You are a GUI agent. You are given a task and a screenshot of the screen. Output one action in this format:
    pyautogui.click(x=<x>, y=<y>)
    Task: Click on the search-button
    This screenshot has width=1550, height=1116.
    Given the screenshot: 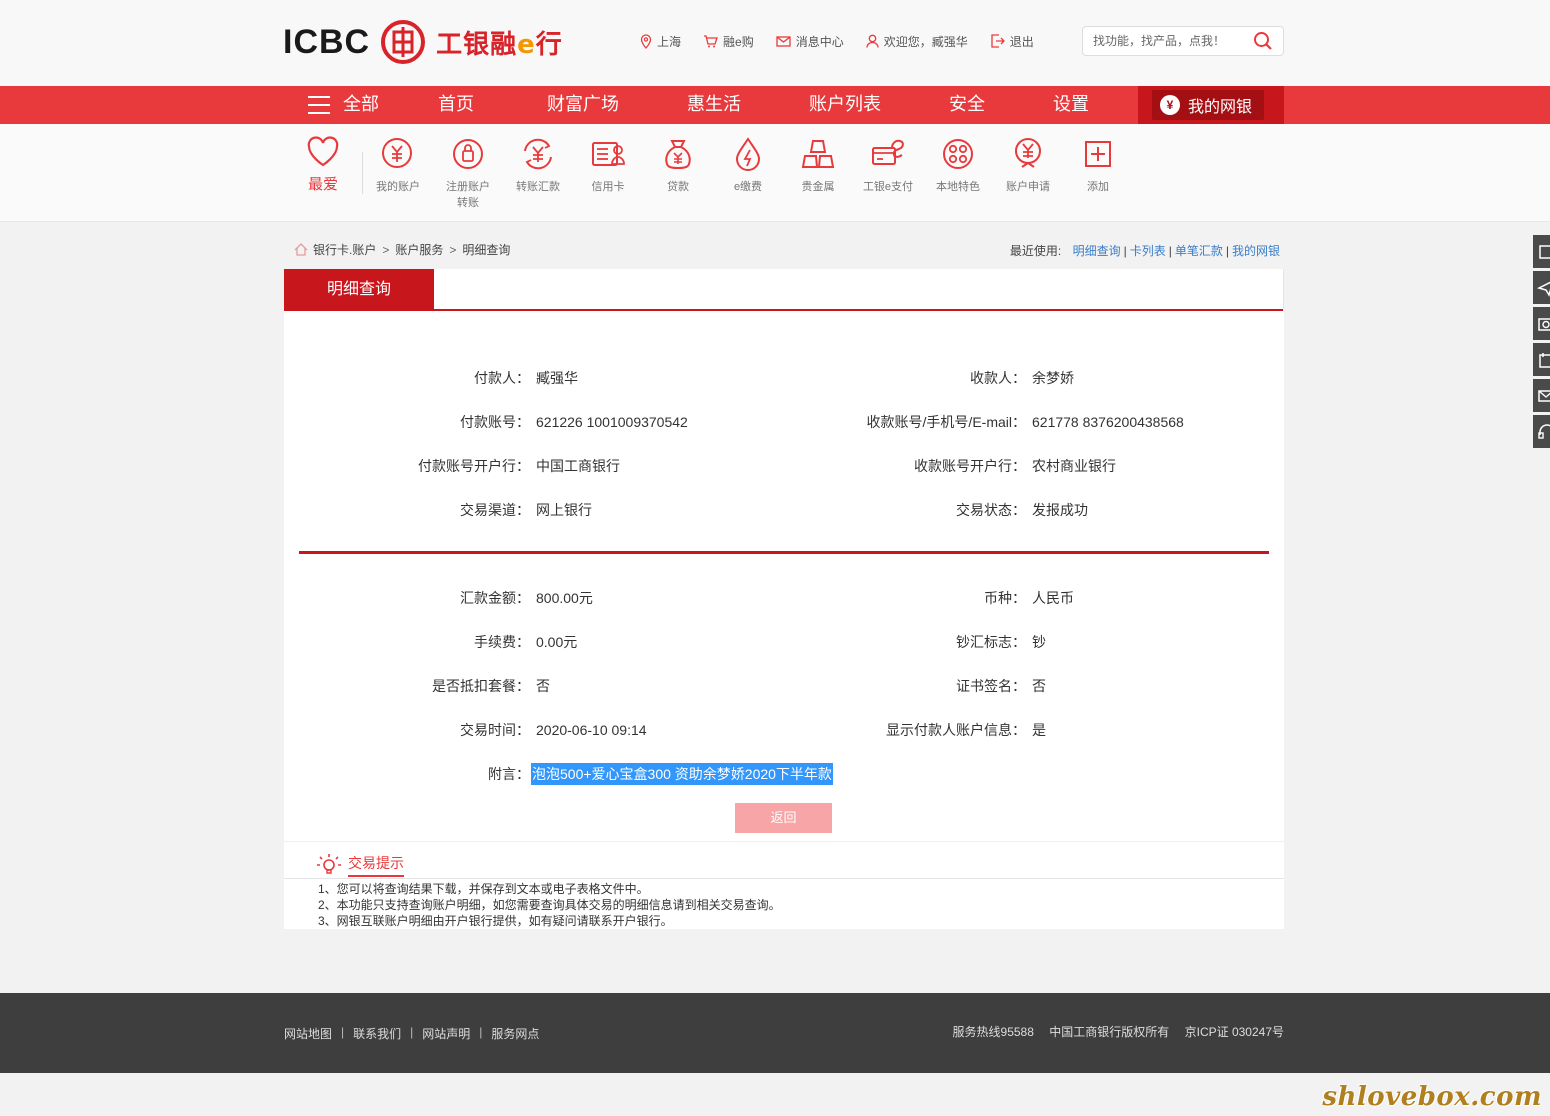 What is the action you would take?
    pyautogui.click(x=1263, y=41)
    